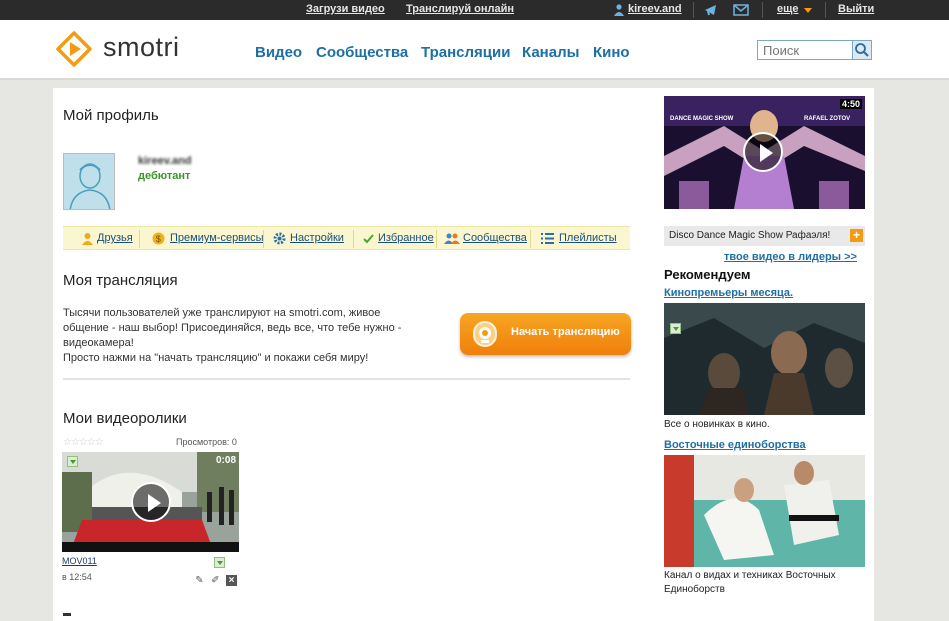 This screenshot has width=949, height=621. I want to click on start-broadcast-button: Начать трансляцию, so click(545, 334).